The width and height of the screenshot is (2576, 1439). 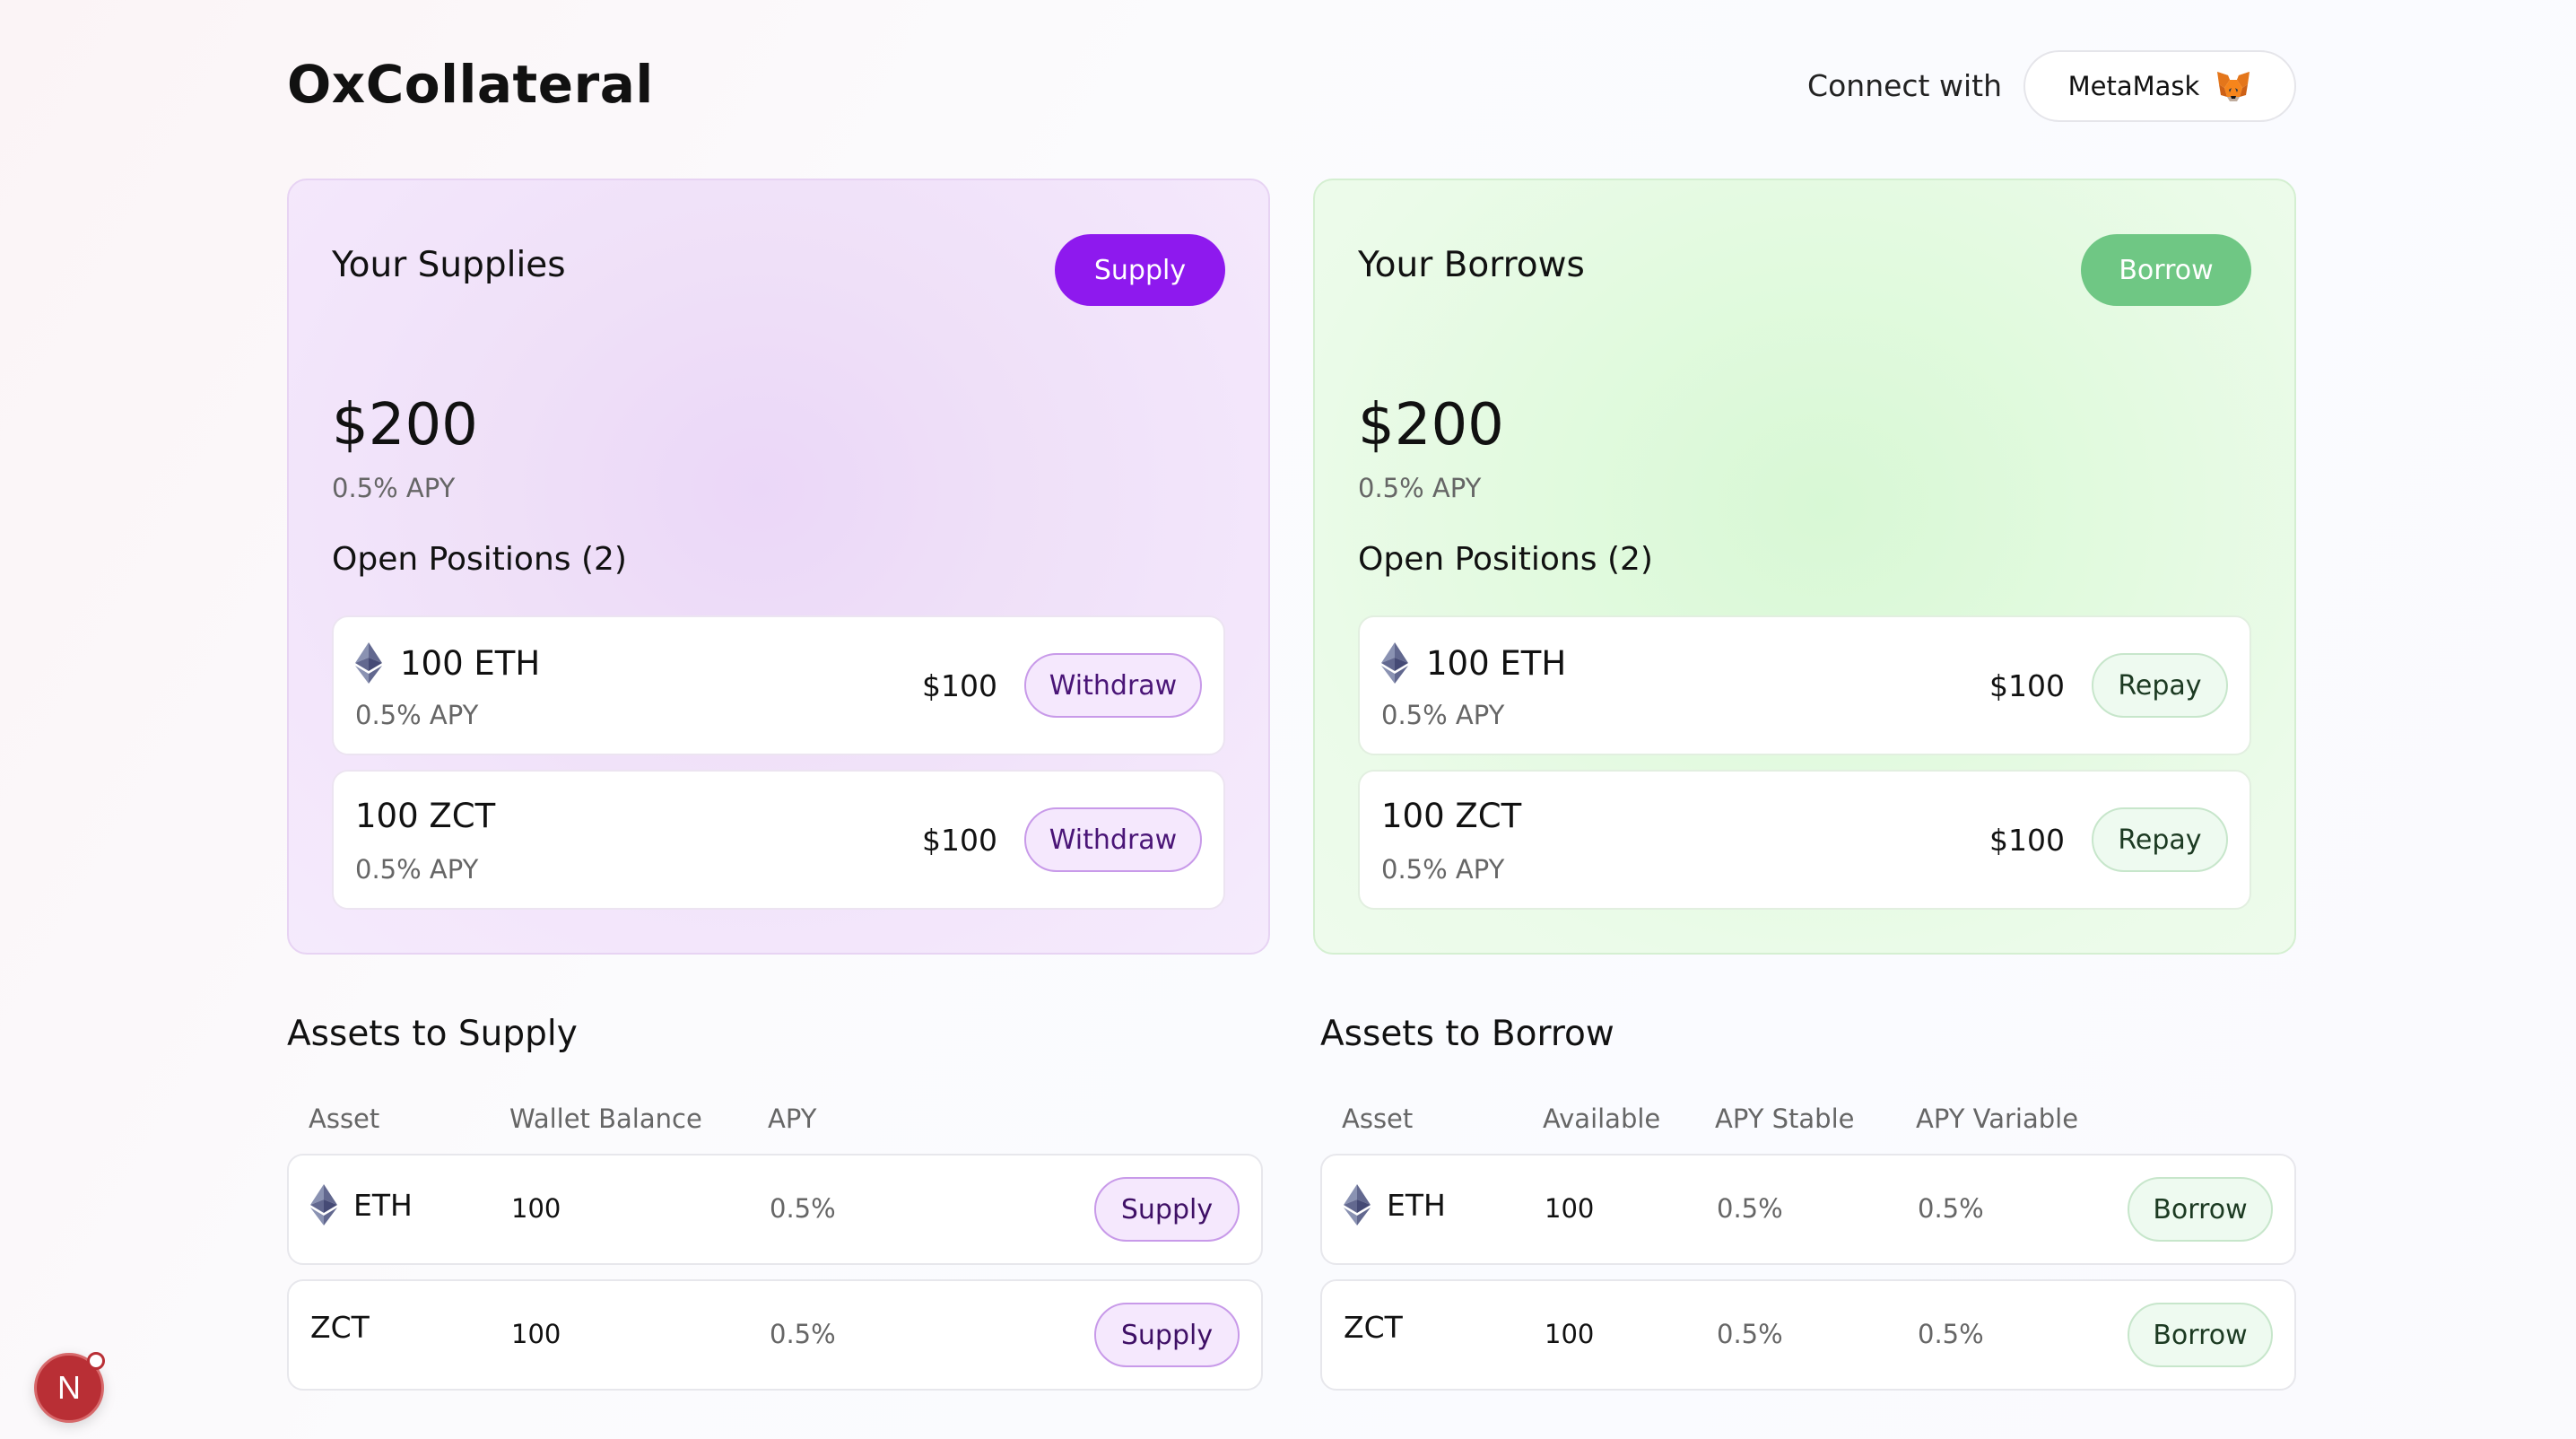 What do you see at coordinates (1997, 1119) in the screenshot?
I see `column-header: APY Variable` at bounding box center [1997, 1119].